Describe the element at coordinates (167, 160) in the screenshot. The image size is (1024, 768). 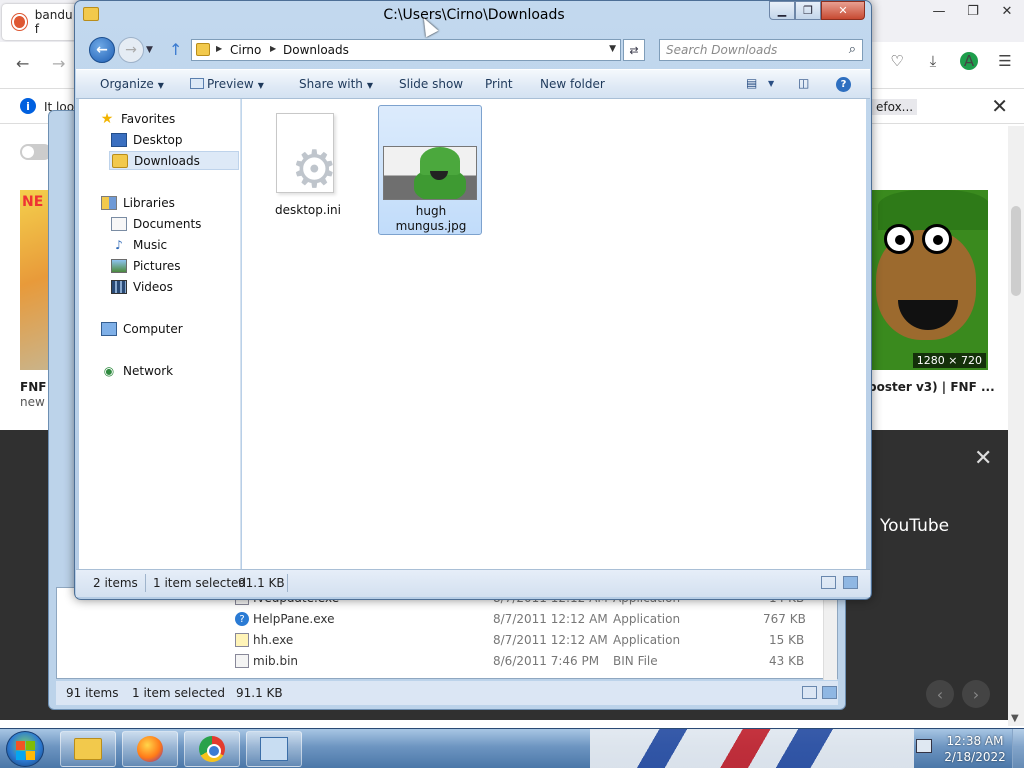
I see `nav-downloads-label: Downloads` at that location.